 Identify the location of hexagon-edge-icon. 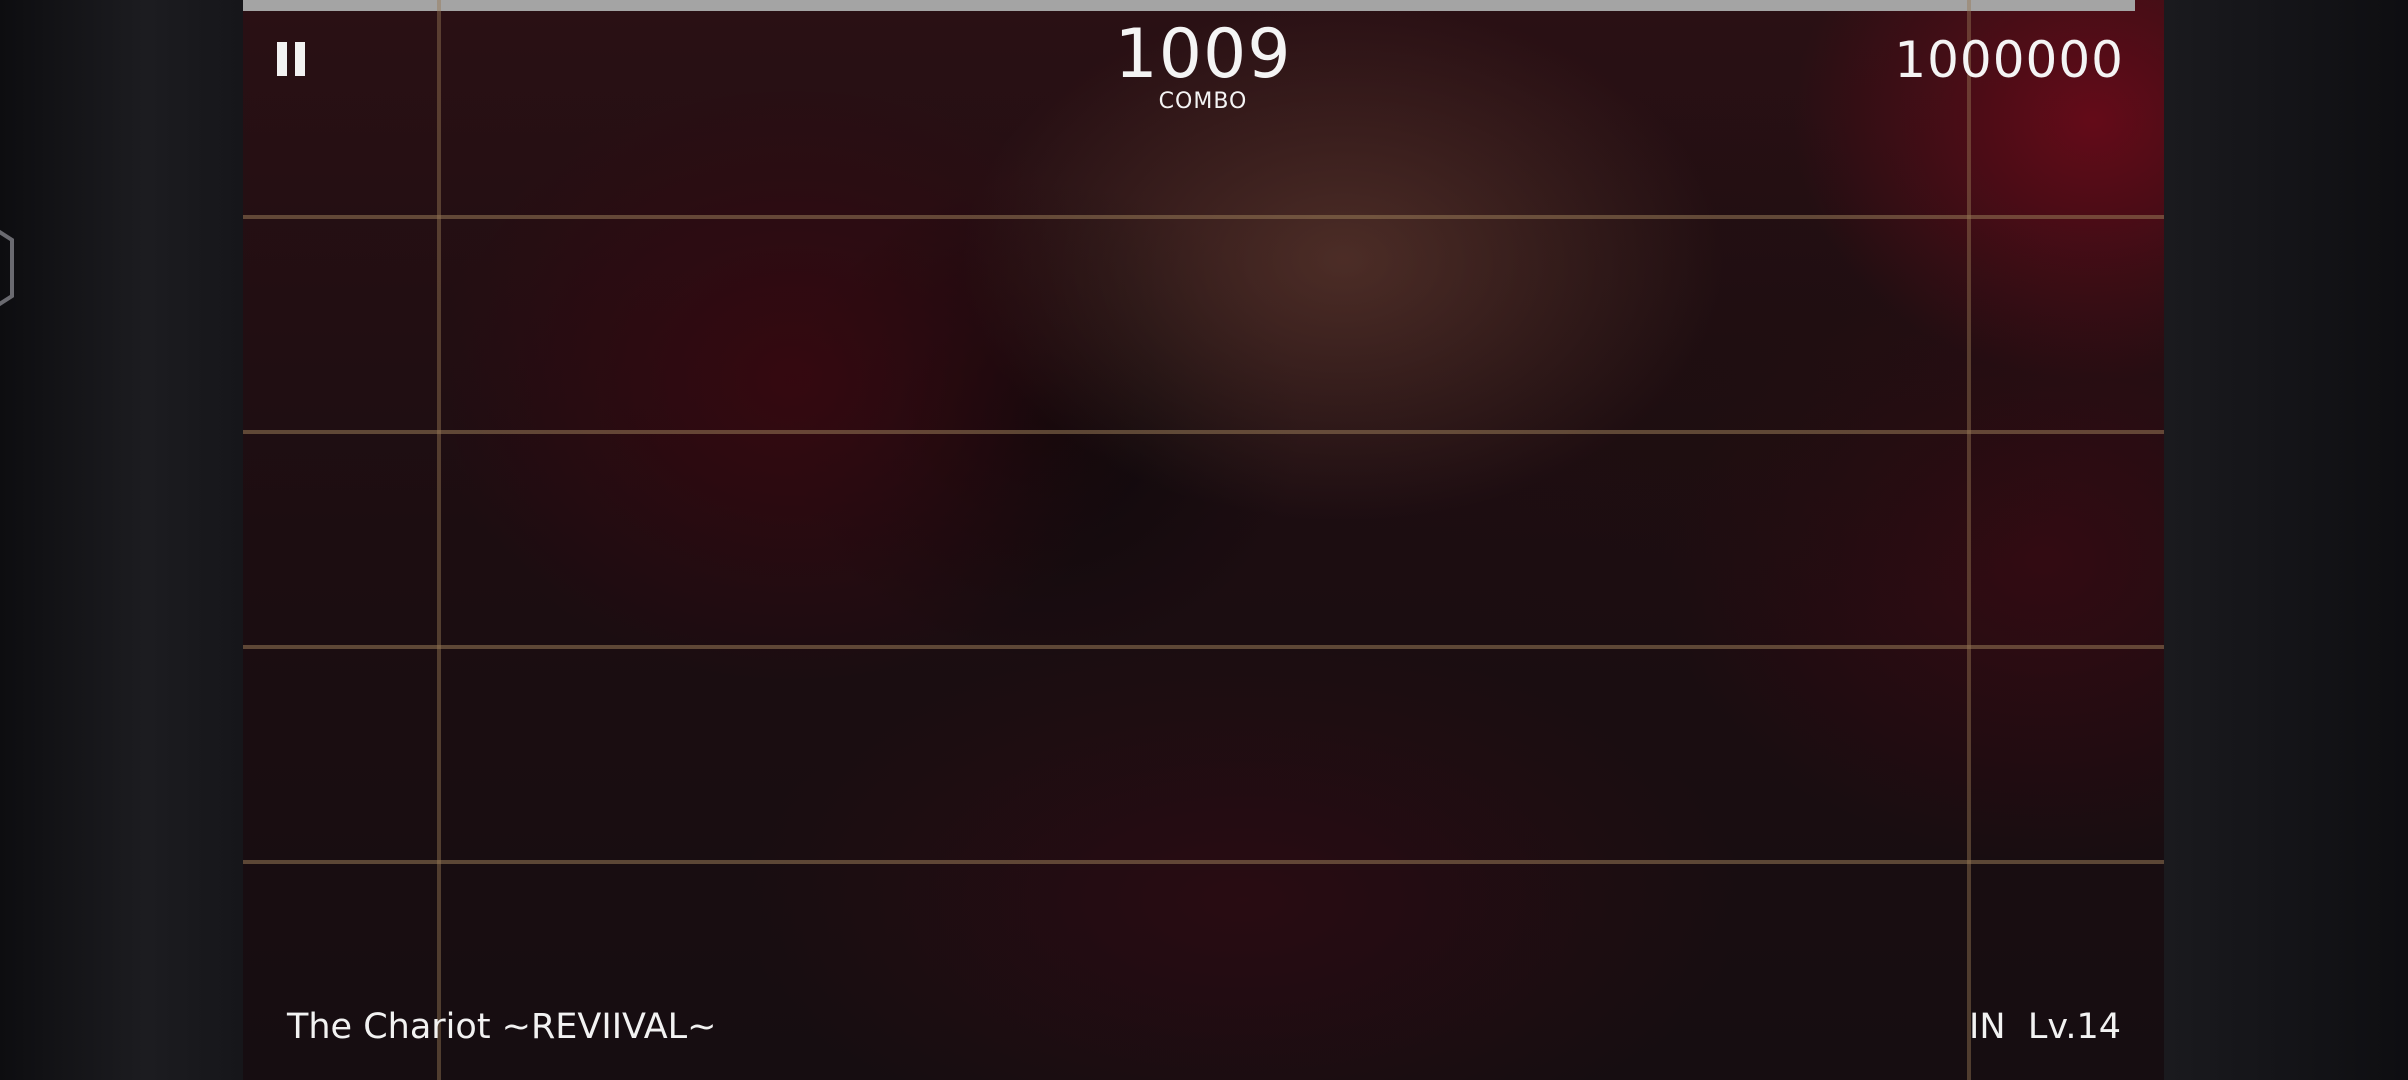
(7, 268).